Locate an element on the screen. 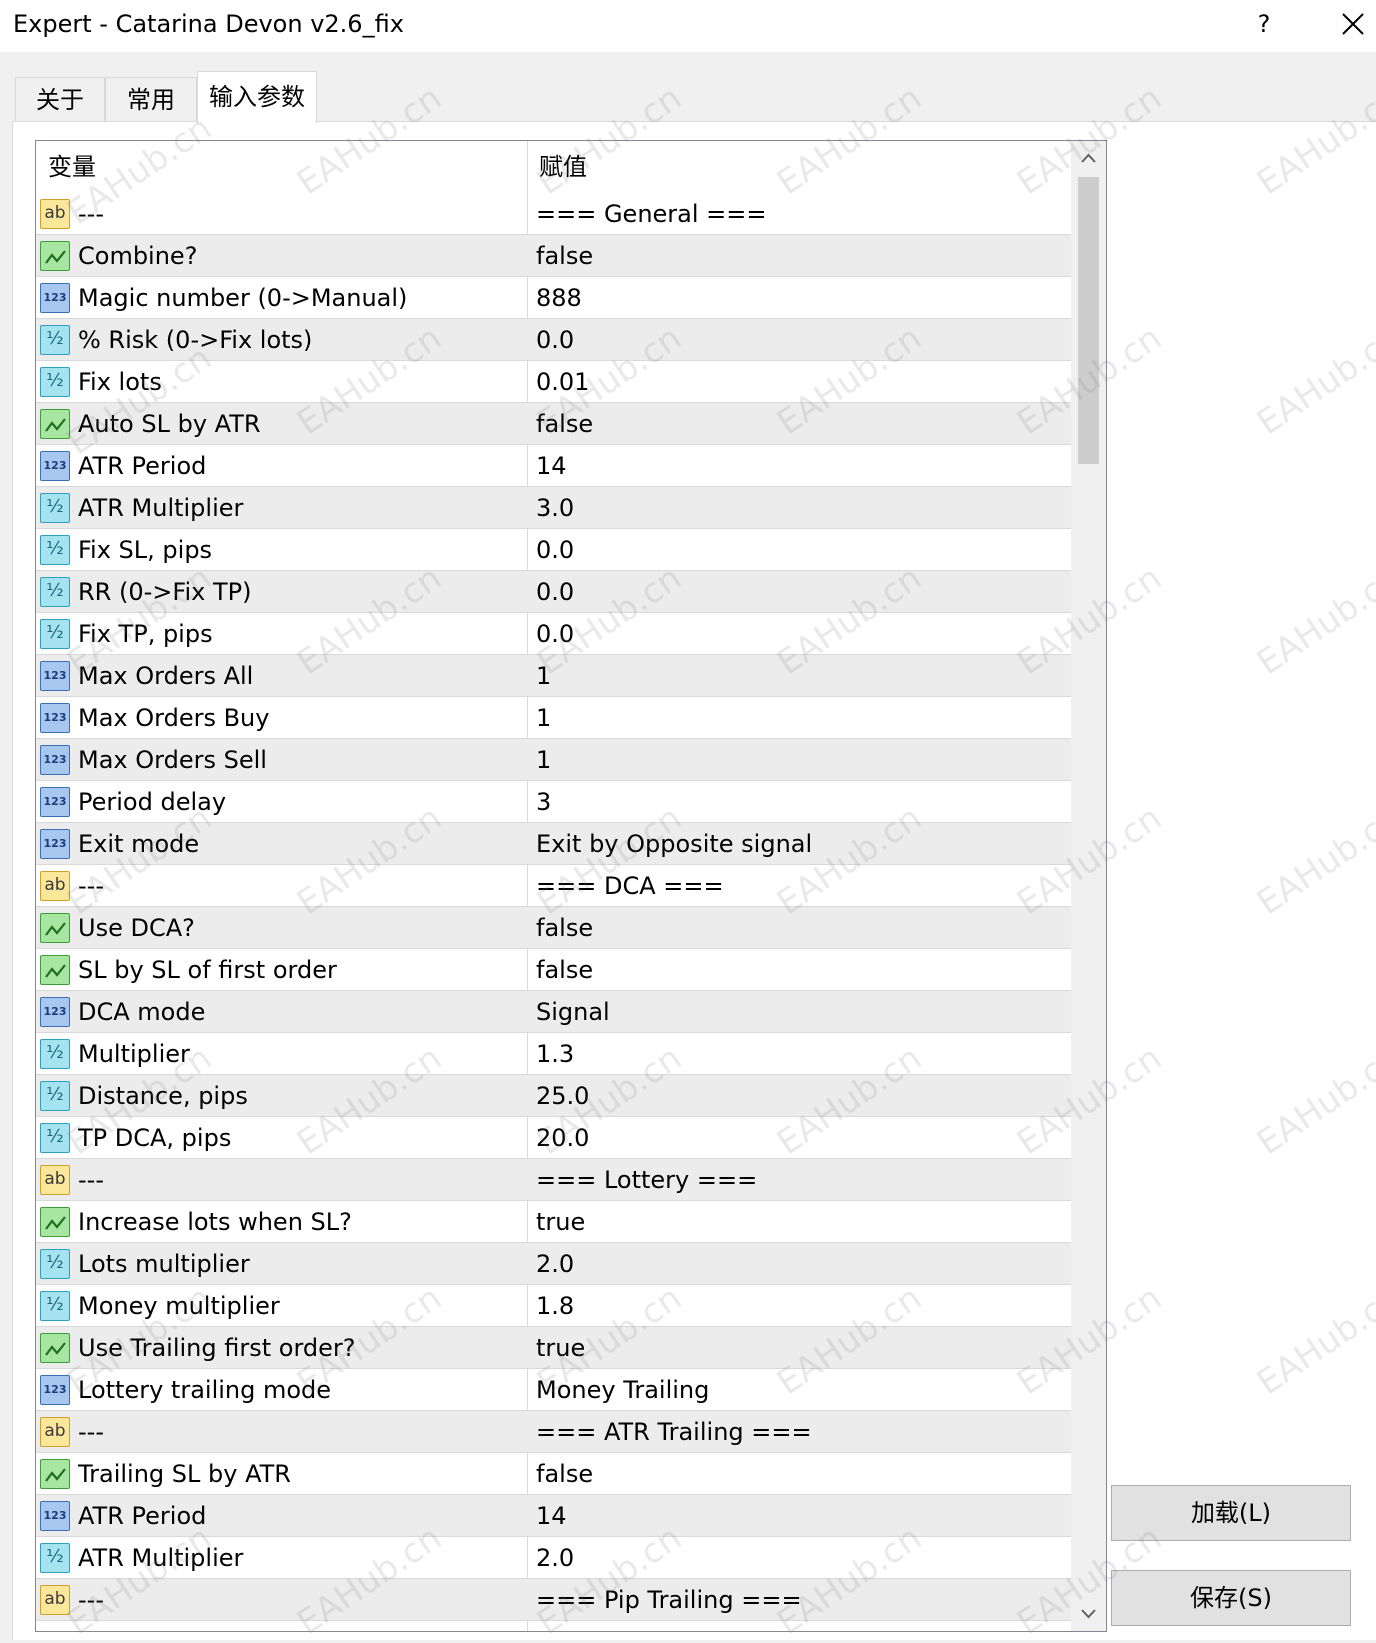 This screenshot has width=1376, height=1643. table-row: --- === ATR Trailing === is located at coordinates (553, 1432).